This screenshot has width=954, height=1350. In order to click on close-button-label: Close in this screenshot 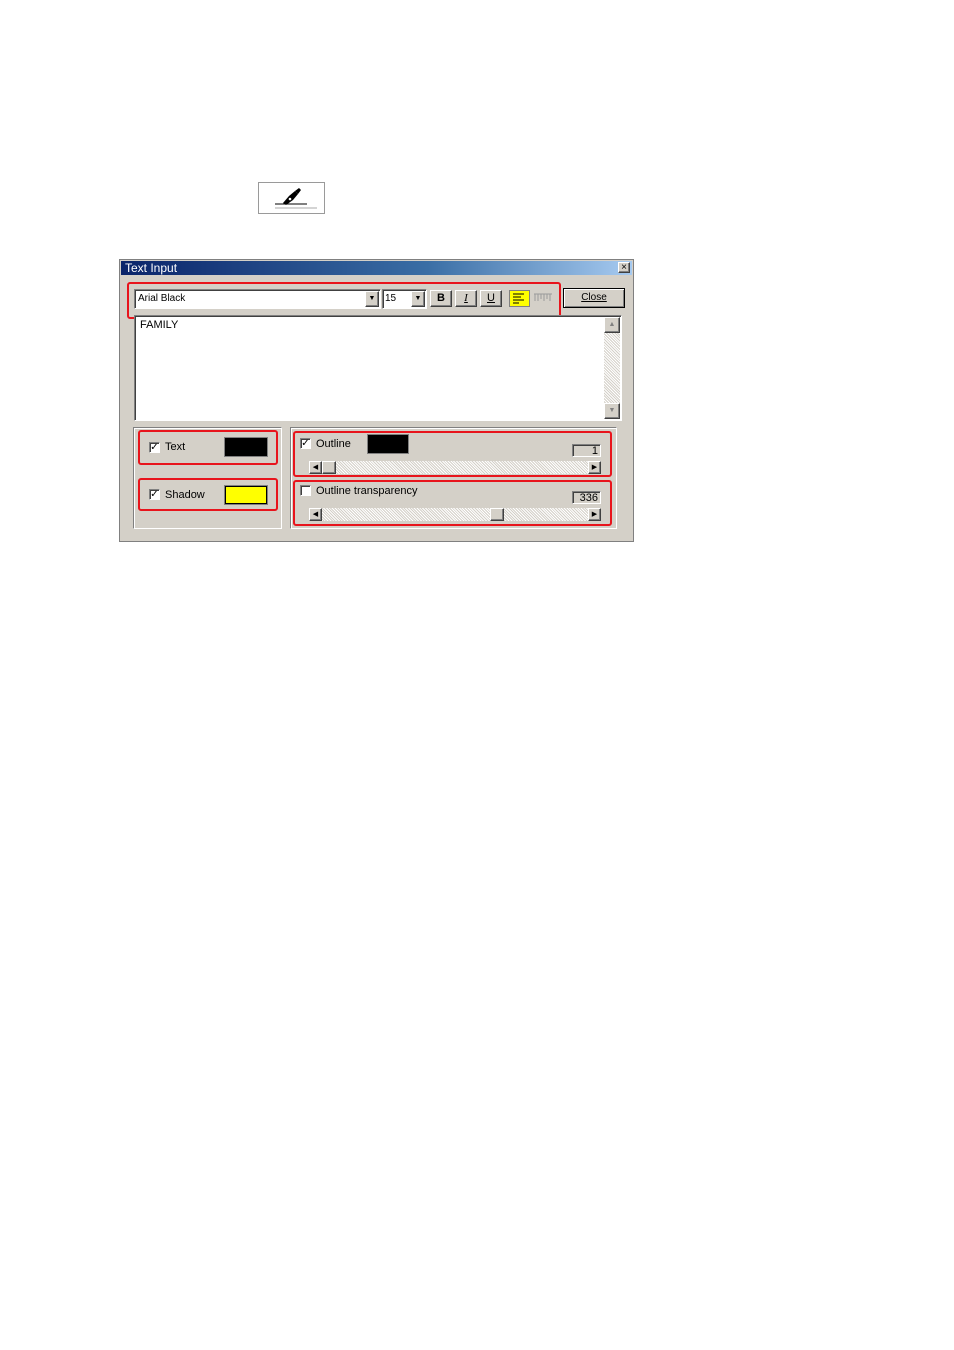, I will do `click(594, 297)`.